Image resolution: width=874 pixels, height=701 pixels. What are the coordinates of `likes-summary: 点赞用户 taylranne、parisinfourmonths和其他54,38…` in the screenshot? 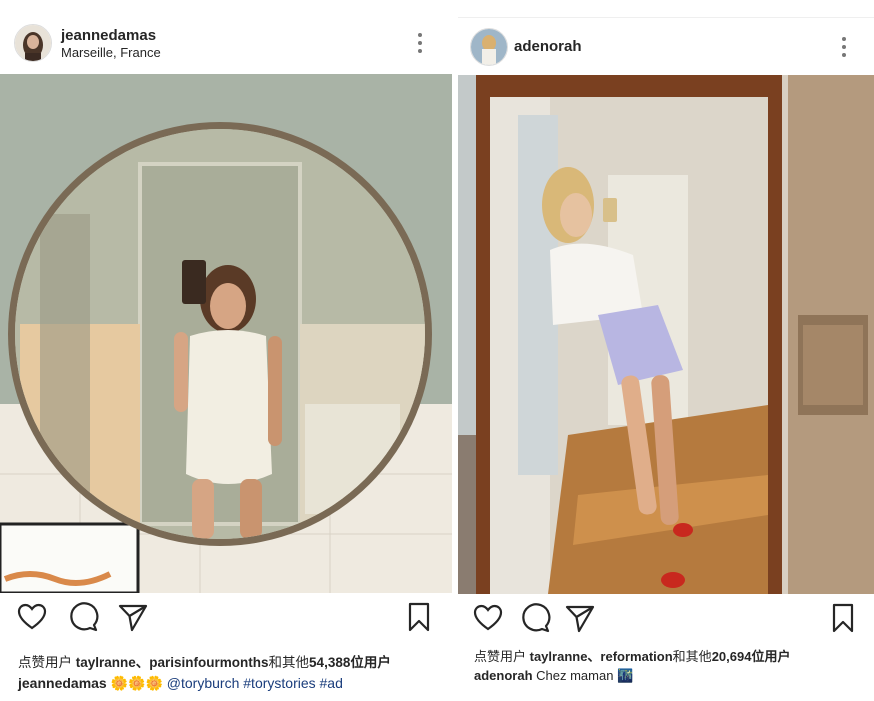 It's located at (204, 661).